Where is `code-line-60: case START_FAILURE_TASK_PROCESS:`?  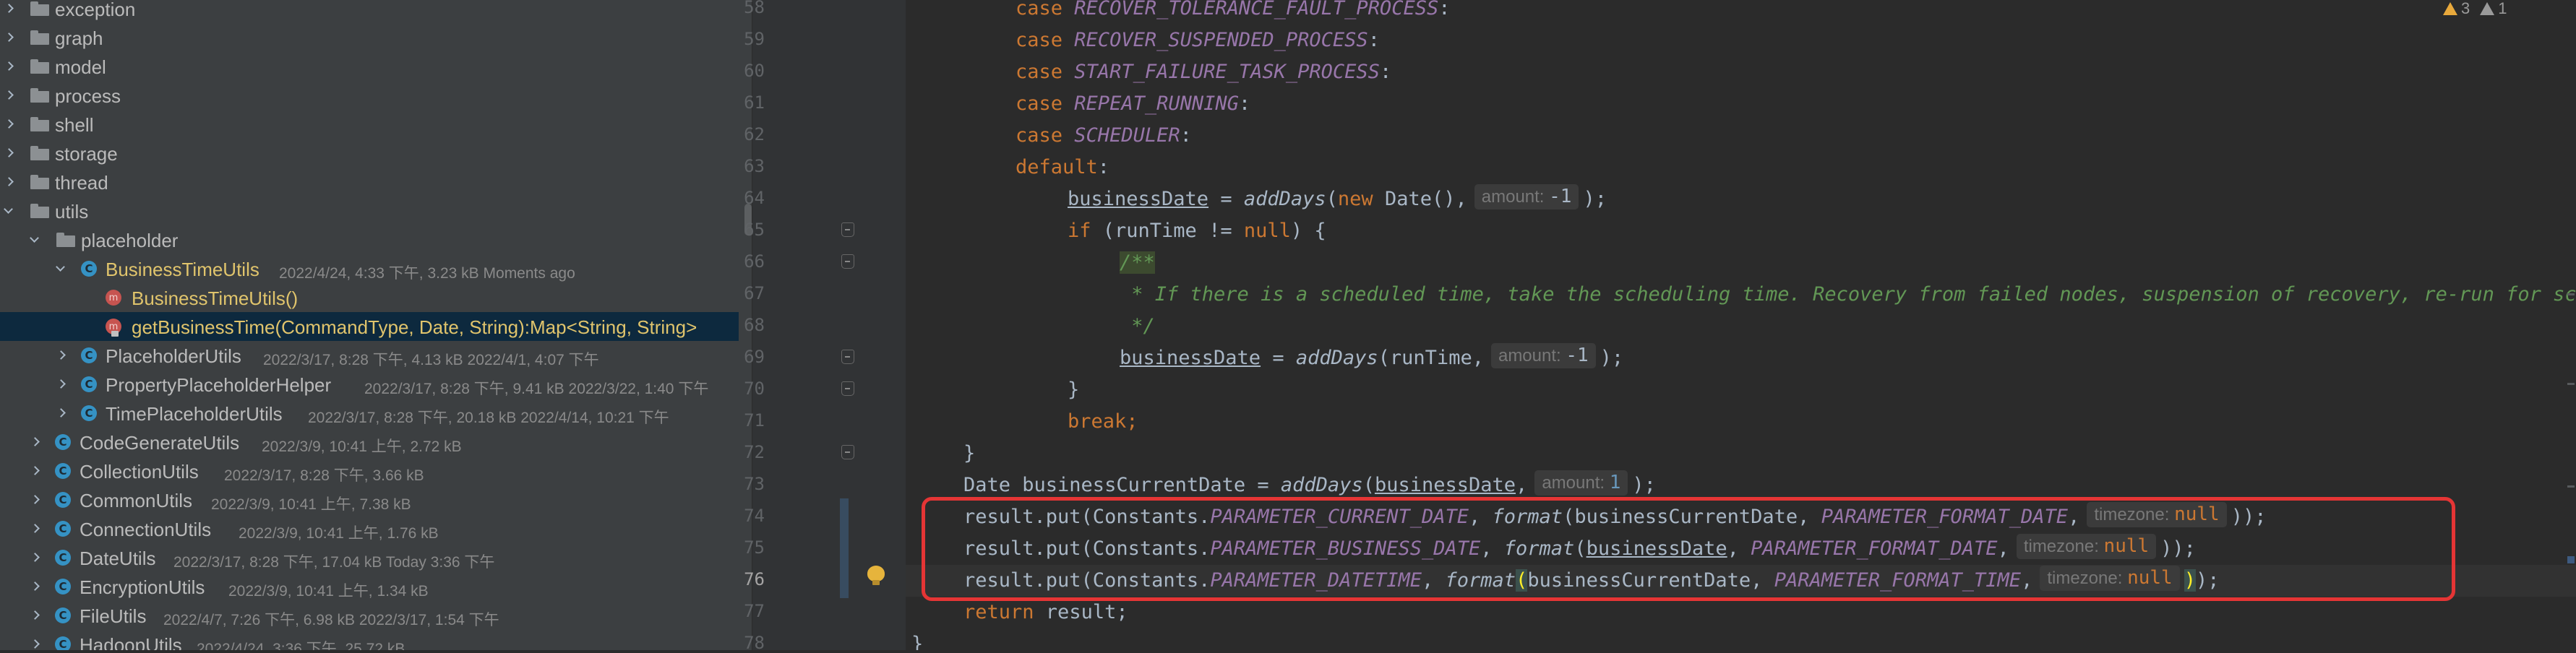
code-line-60: case START_FAILURE_TASK_PROCESS: is located at coordinates (1204, 72).